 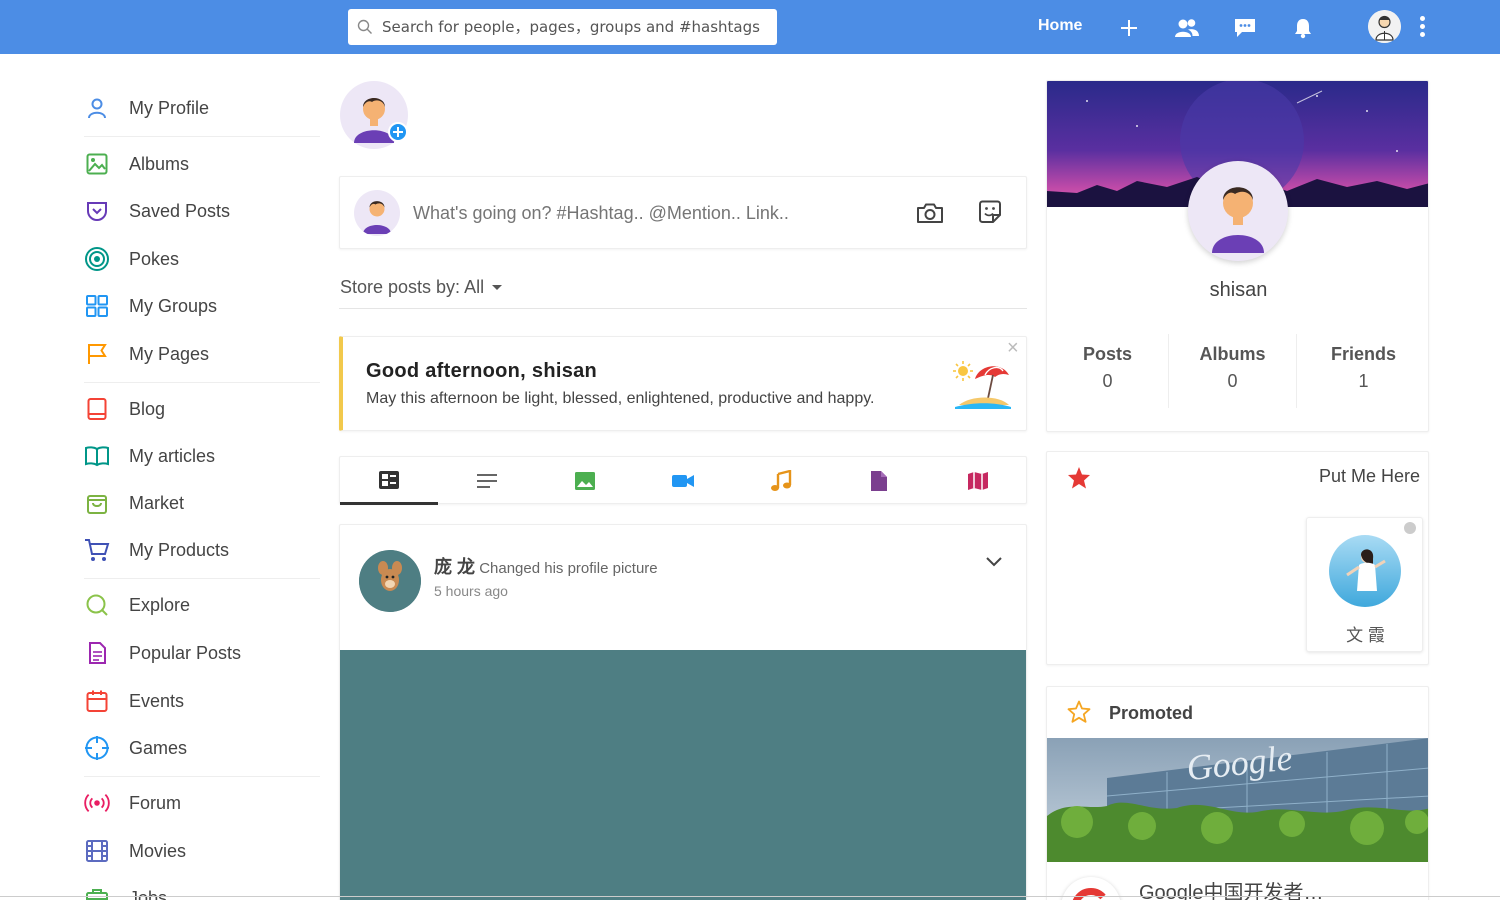 I want to click on post-action: Changed his profile picture, so click(x=568, y=568).